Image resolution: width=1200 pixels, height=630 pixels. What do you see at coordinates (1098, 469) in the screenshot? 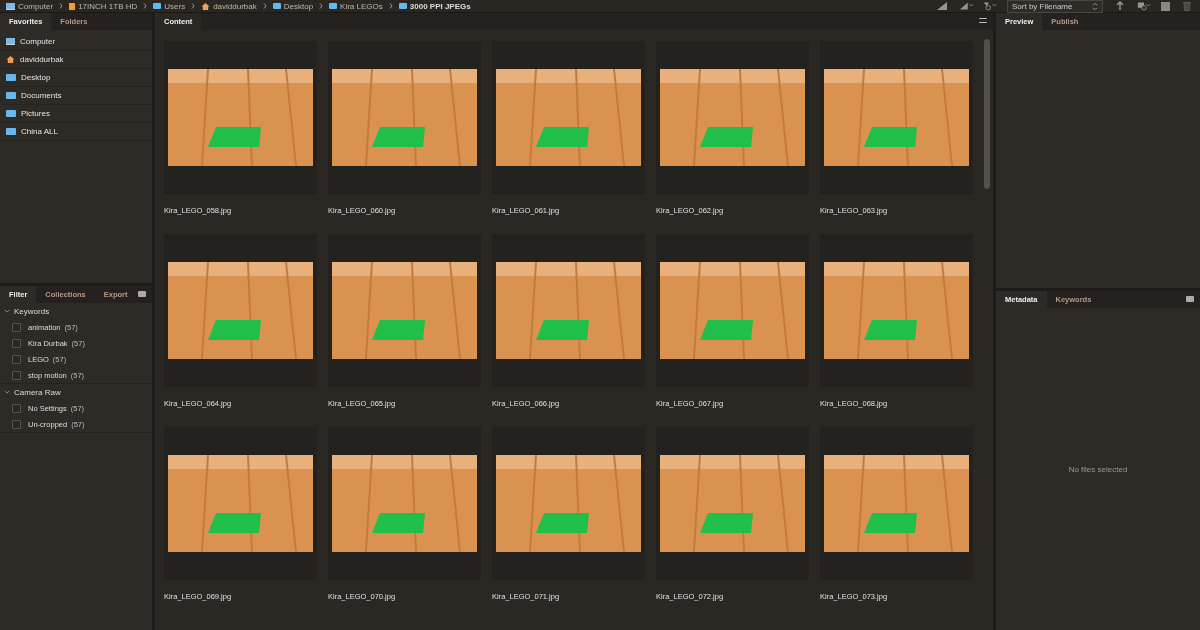
I see `empty-message: No files selected` at bounding box center [1098, 469].